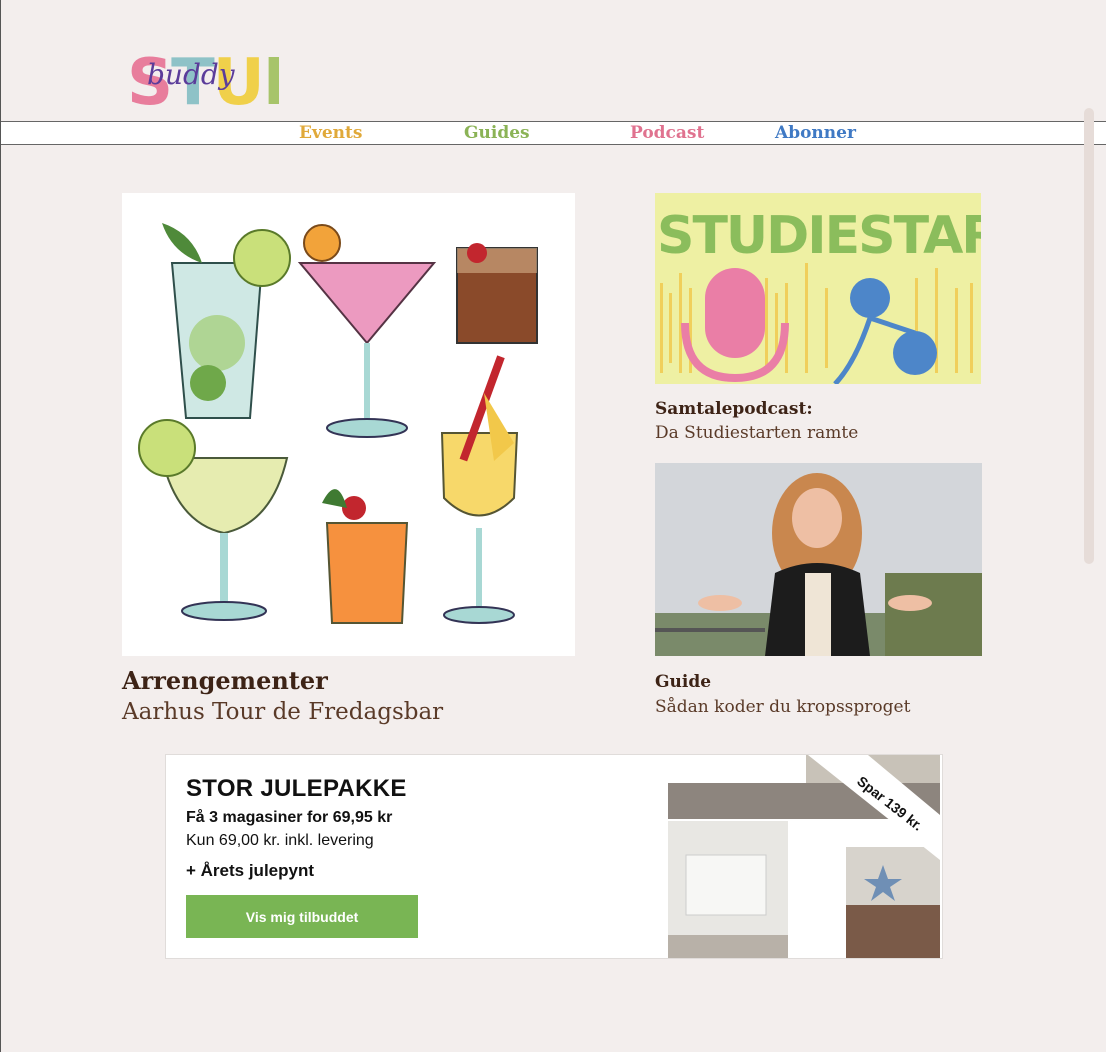 This screenshot has height=1052, width=1106. I want to click on guide-image, so click(818, 559).